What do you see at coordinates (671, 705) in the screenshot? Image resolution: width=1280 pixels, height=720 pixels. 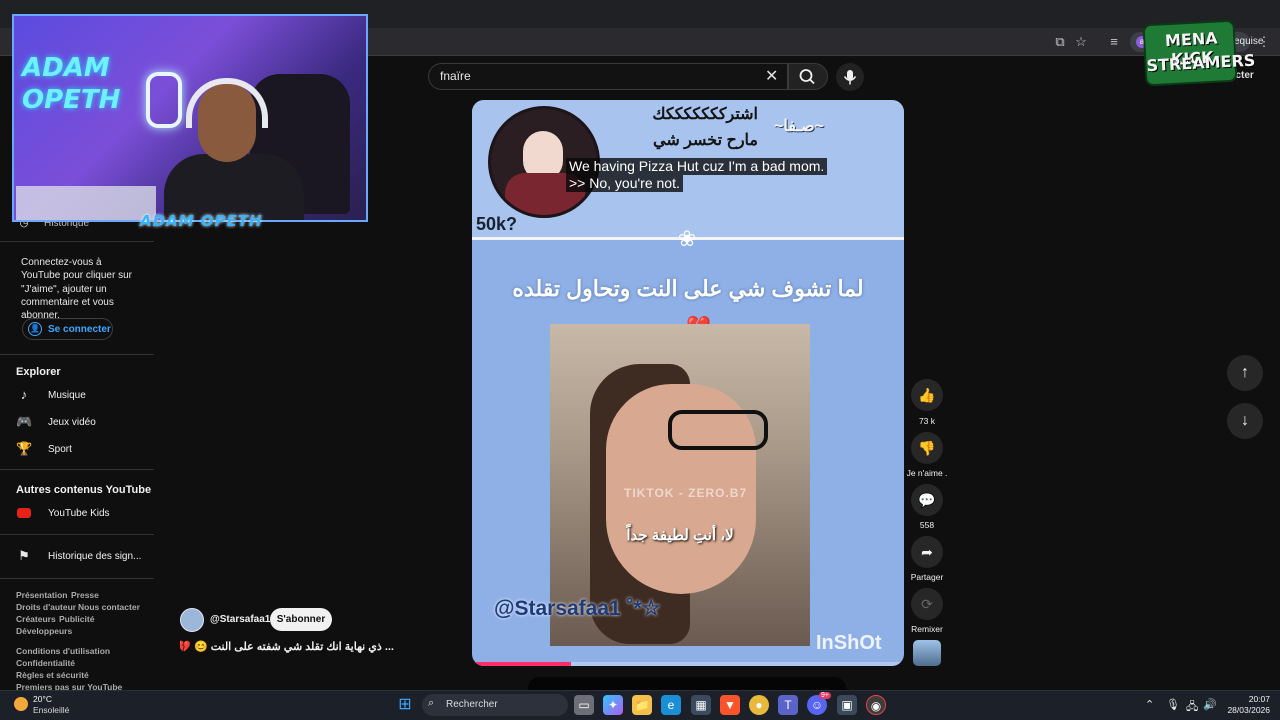 I see `edge-icon: e` at bounding box center [671, 705].